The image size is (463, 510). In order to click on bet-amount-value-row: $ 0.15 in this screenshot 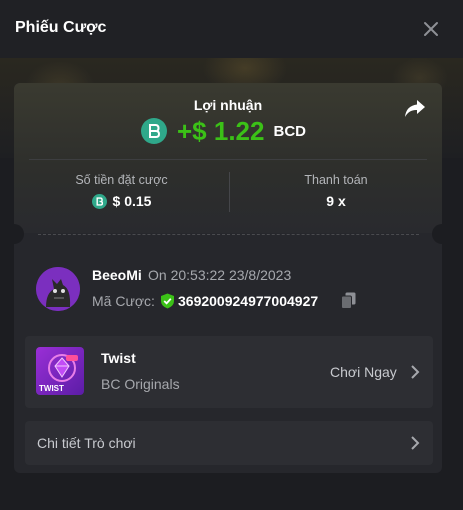, I will do `click(121, 201)`.